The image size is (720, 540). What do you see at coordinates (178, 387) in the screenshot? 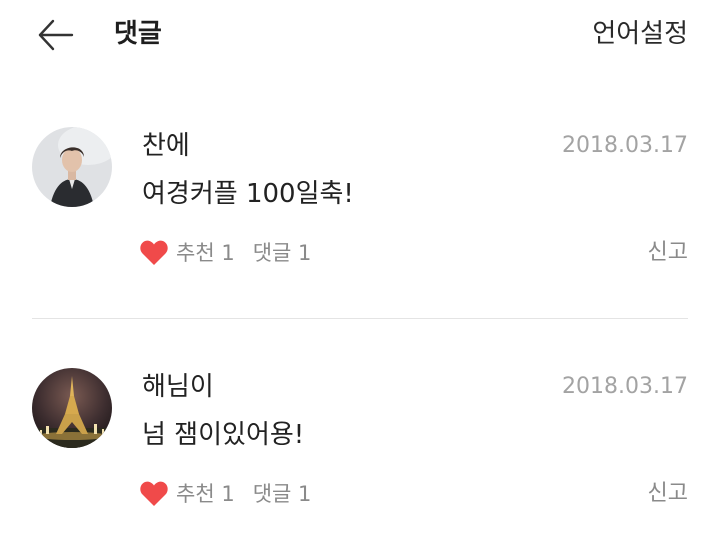
I see `comment-author: 해님이` at bounding box center [178, 387].